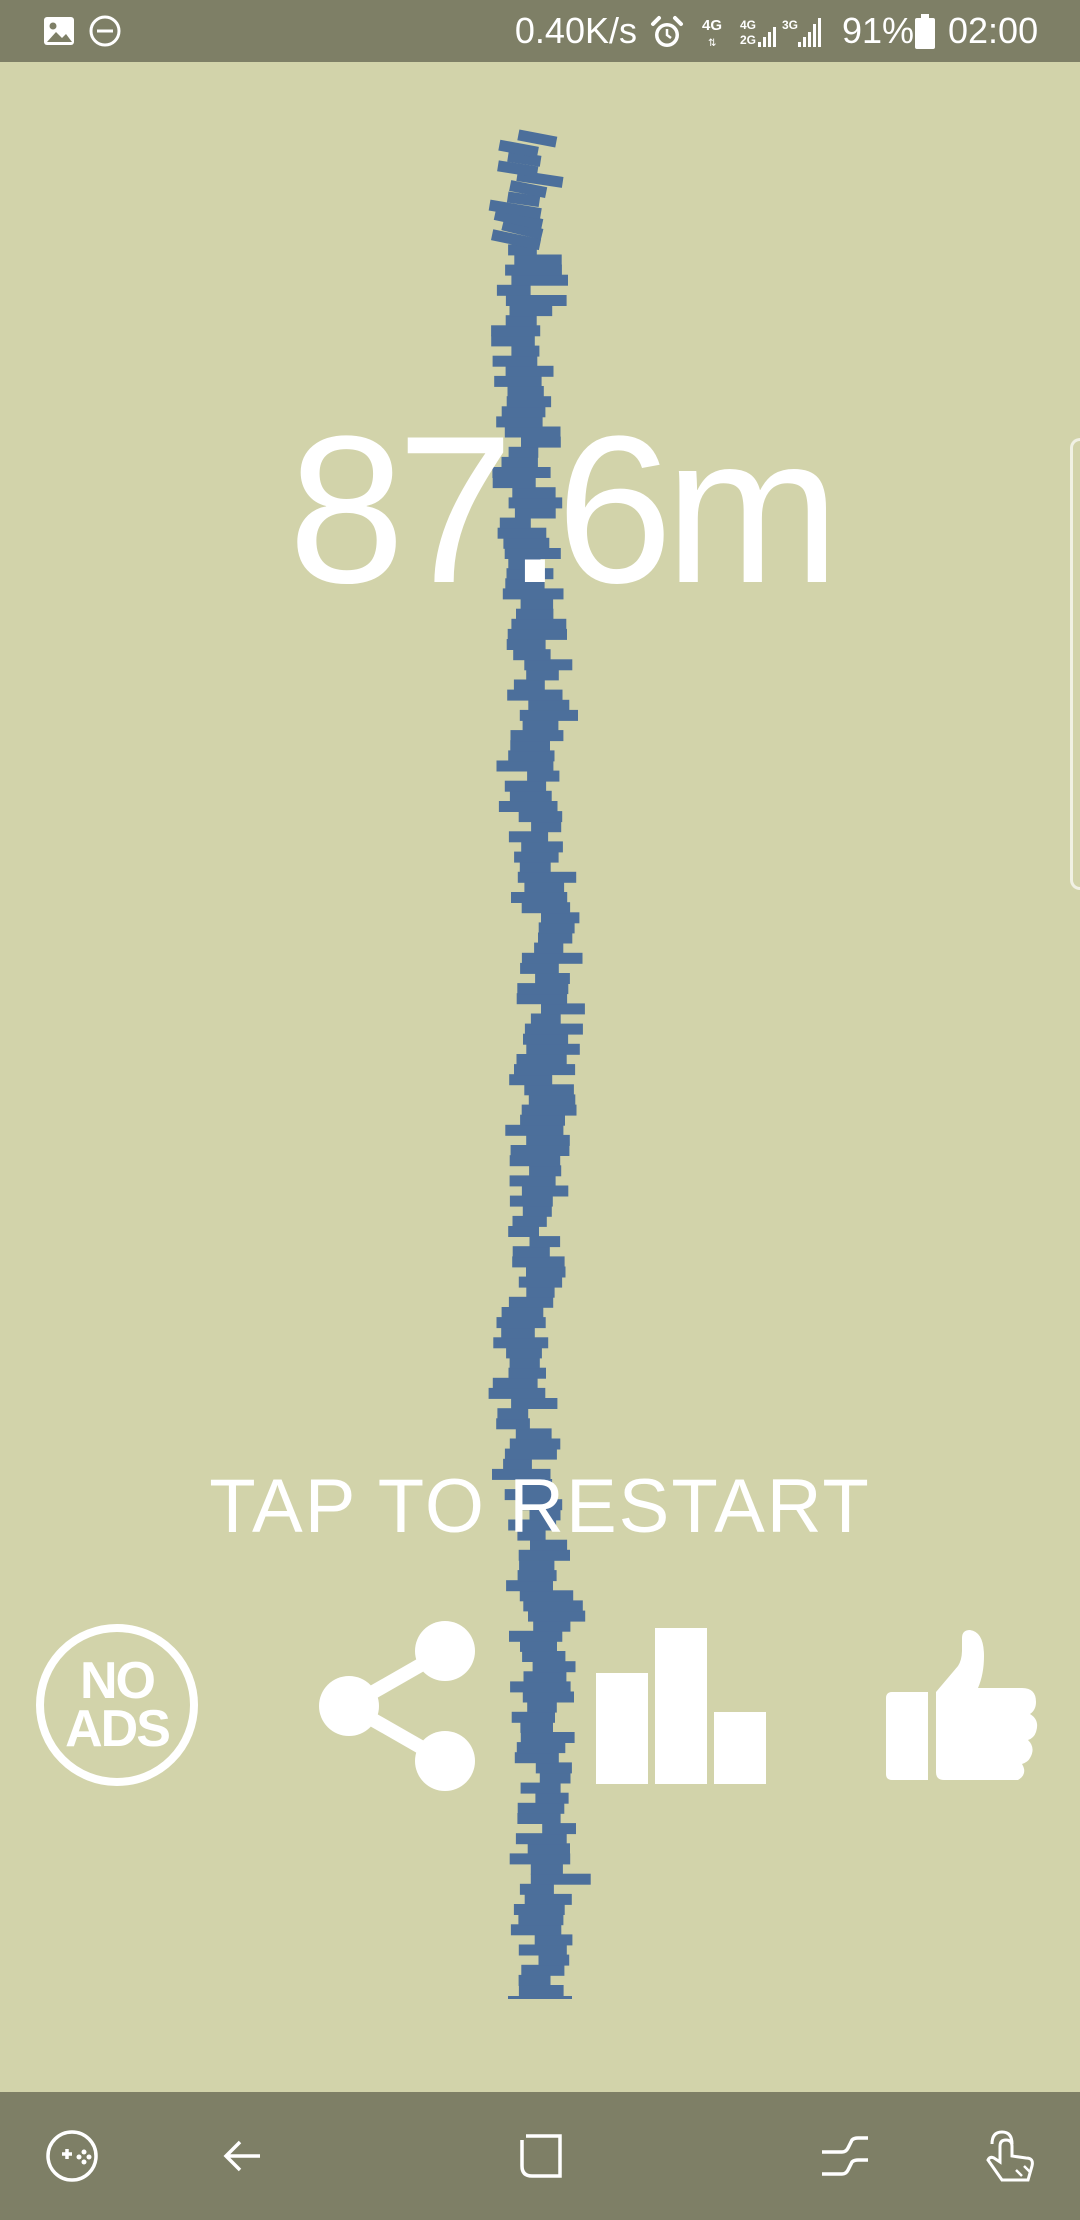  Describe the element at coordinates (878, 30) in the screenshot. I see `battery-percentage: 91%` at that location.